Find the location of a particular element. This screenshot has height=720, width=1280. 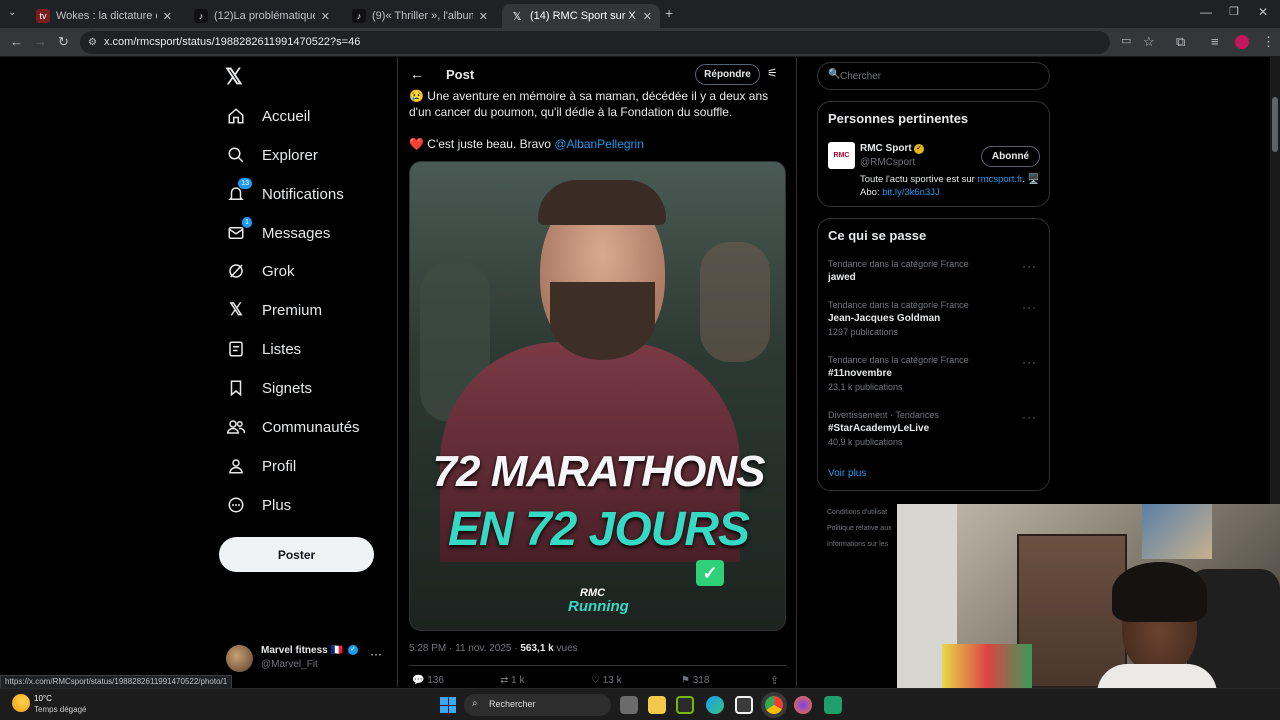

nav-item-home: Accueil is located at coordinates (268, 116).